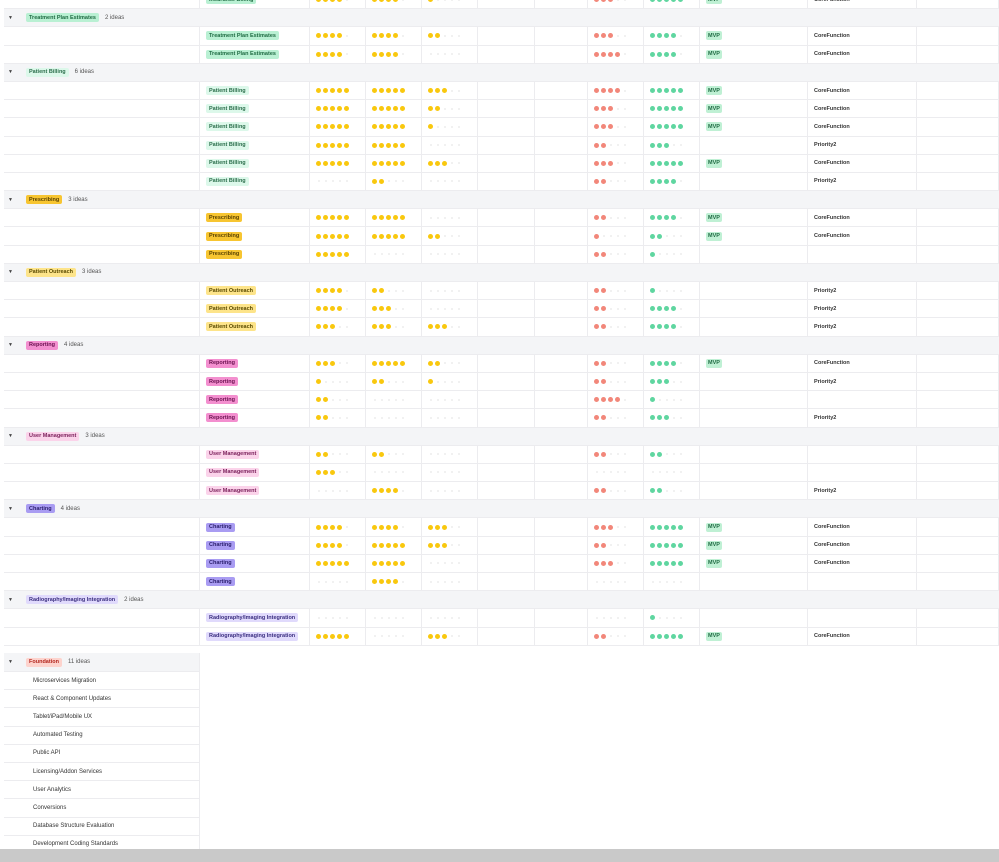  Describe the element at coordinates (501, 200) in the screenshot. I see `group-header: ▼ Prescribing 3 ideas` at that location.